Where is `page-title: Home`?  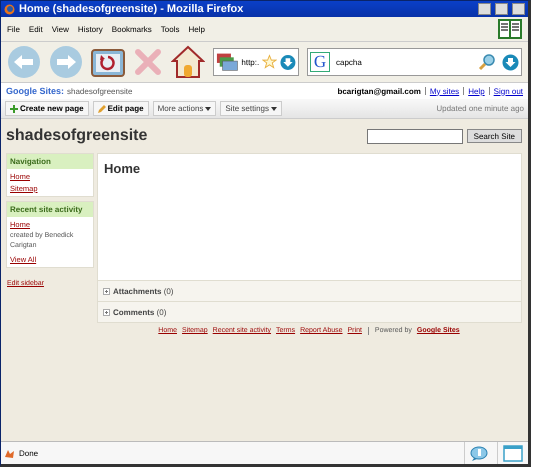
page-title: Home is located at coordinates (122, 168).